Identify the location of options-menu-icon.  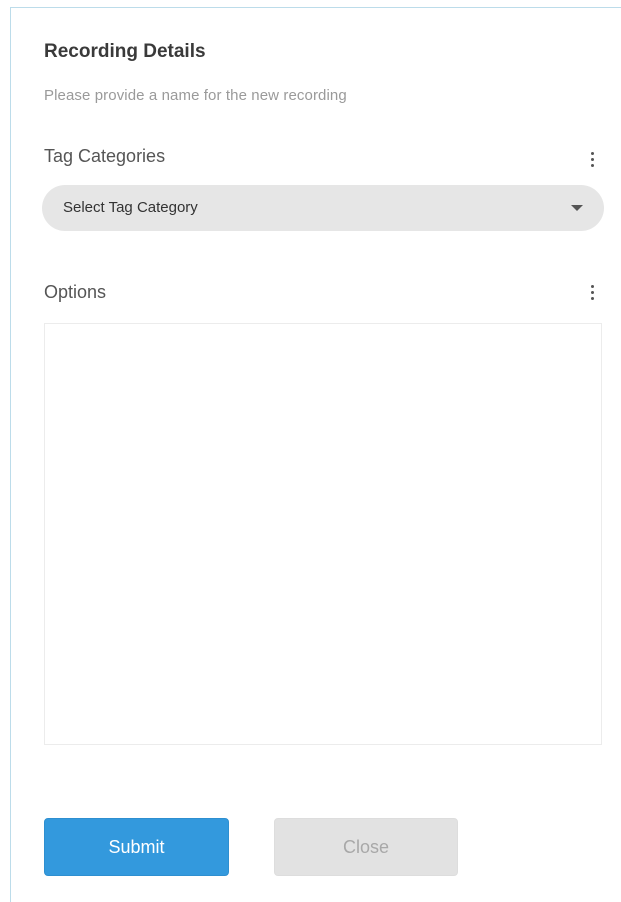
(592, 292).